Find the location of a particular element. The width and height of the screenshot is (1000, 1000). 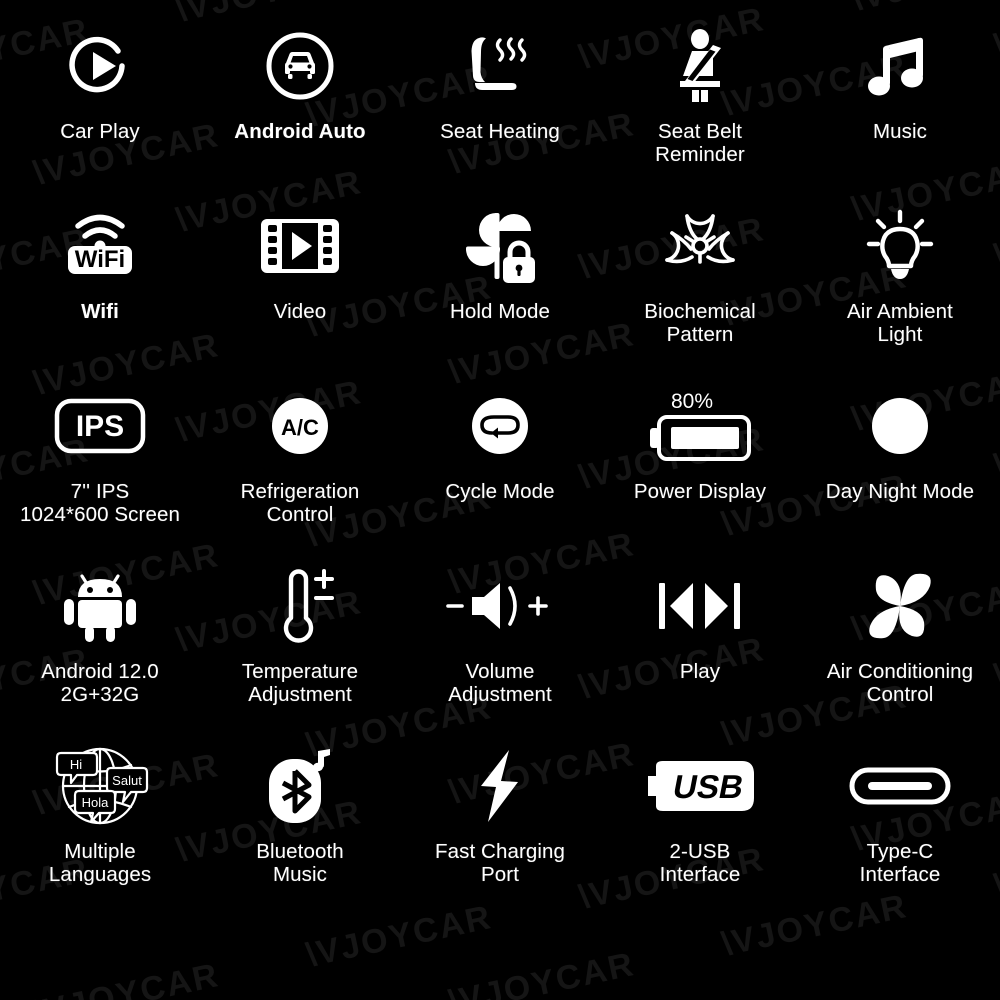

usb-plug-icon: USB is located at coordinates (700, 786).